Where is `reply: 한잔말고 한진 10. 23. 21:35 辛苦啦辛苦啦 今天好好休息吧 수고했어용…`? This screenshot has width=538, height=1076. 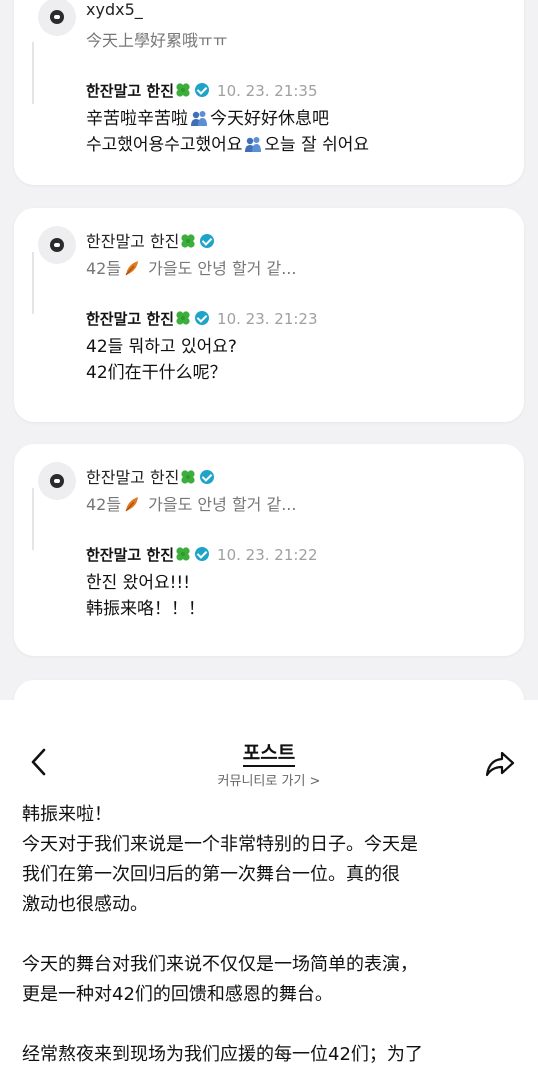
reply: 한잔말고 한진 10. 23. 21:35 辛苦啦辛苦啦 今天好好休息吧 수고했어용… is located at coordinates (297, 119).